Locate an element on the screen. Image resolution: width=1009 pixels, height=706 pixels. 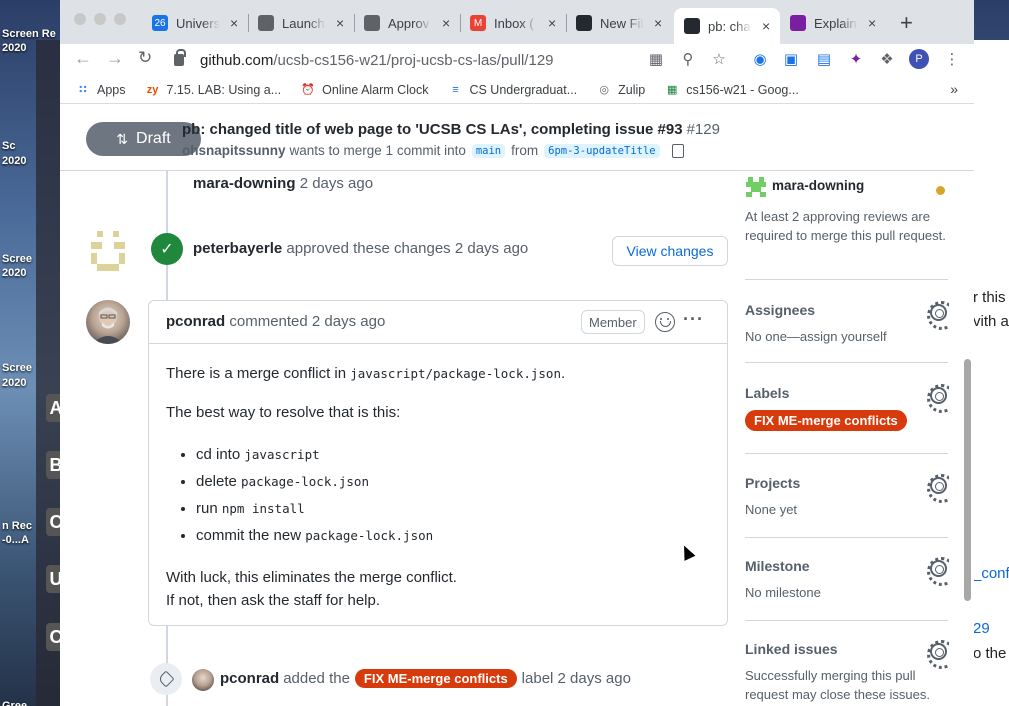
projects-gear-icon is located at coordinates (938, 488).